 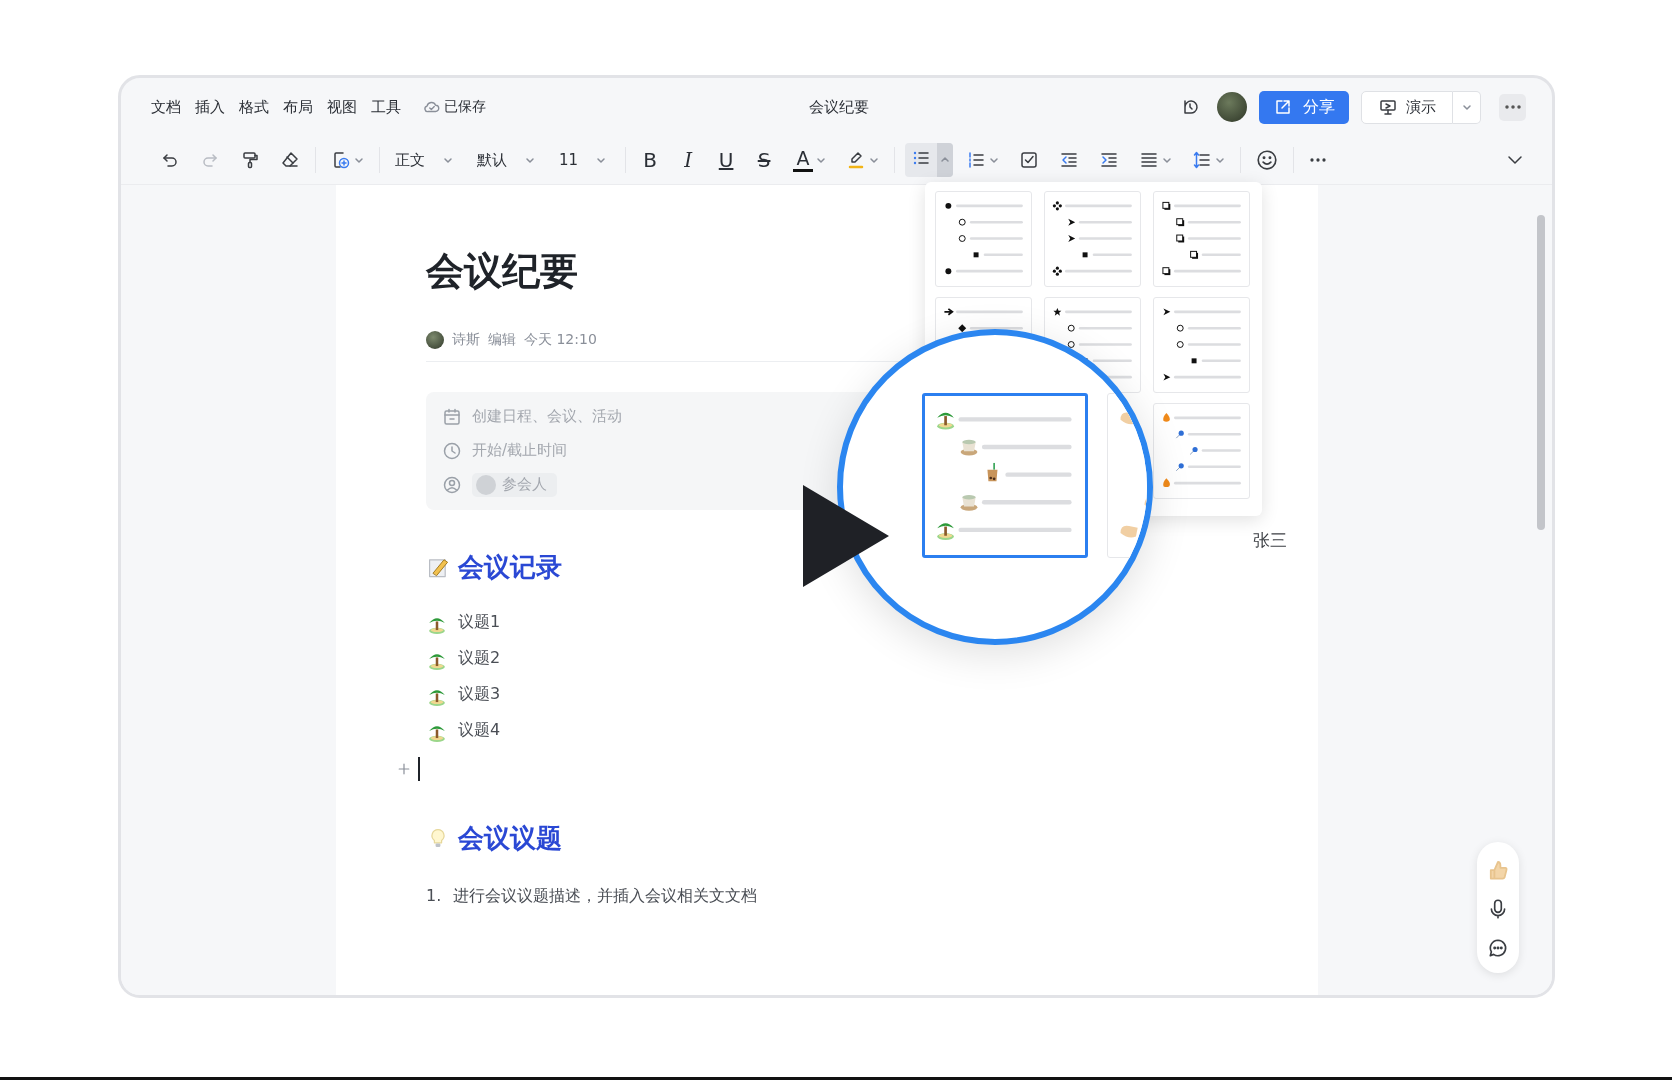 What do you see at coordinates (583, 160) in the screenshot?
I see `font-size-dropdown: 11` at bounding box center [583, 160].